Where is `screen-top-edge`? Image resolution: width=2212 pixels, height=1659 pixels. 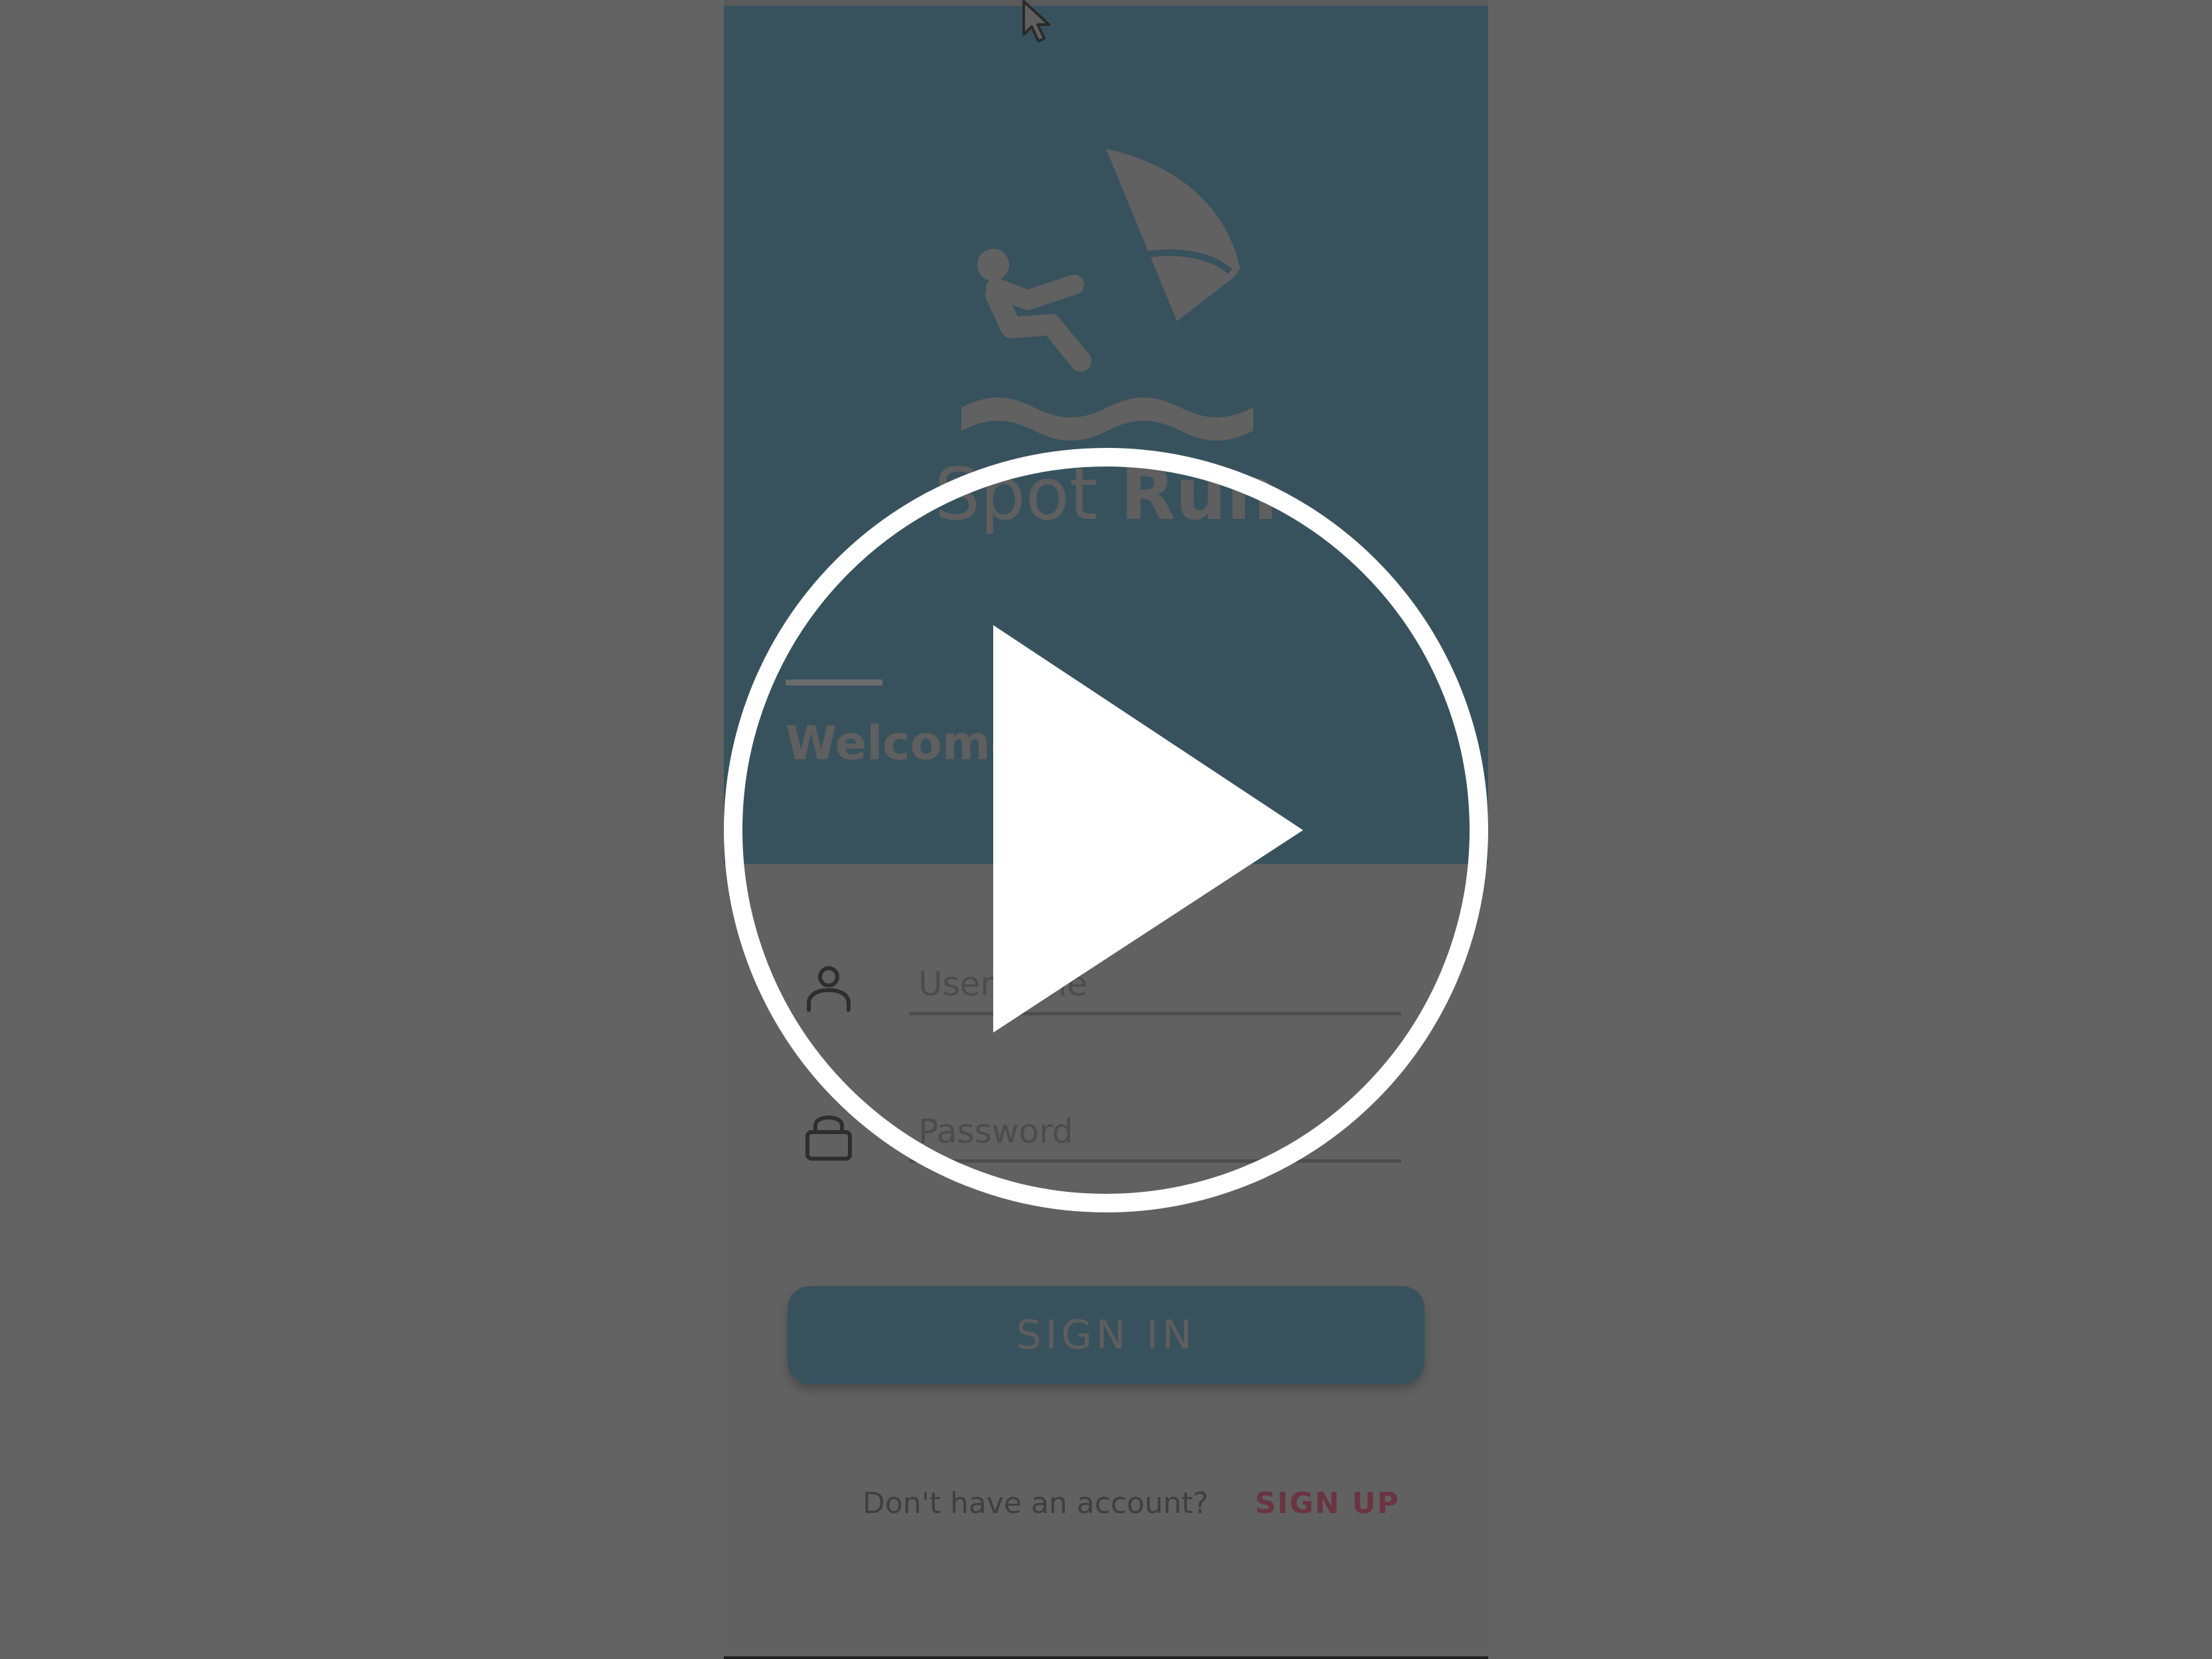 screen-top-edge is located at coordinates (1106, 3).